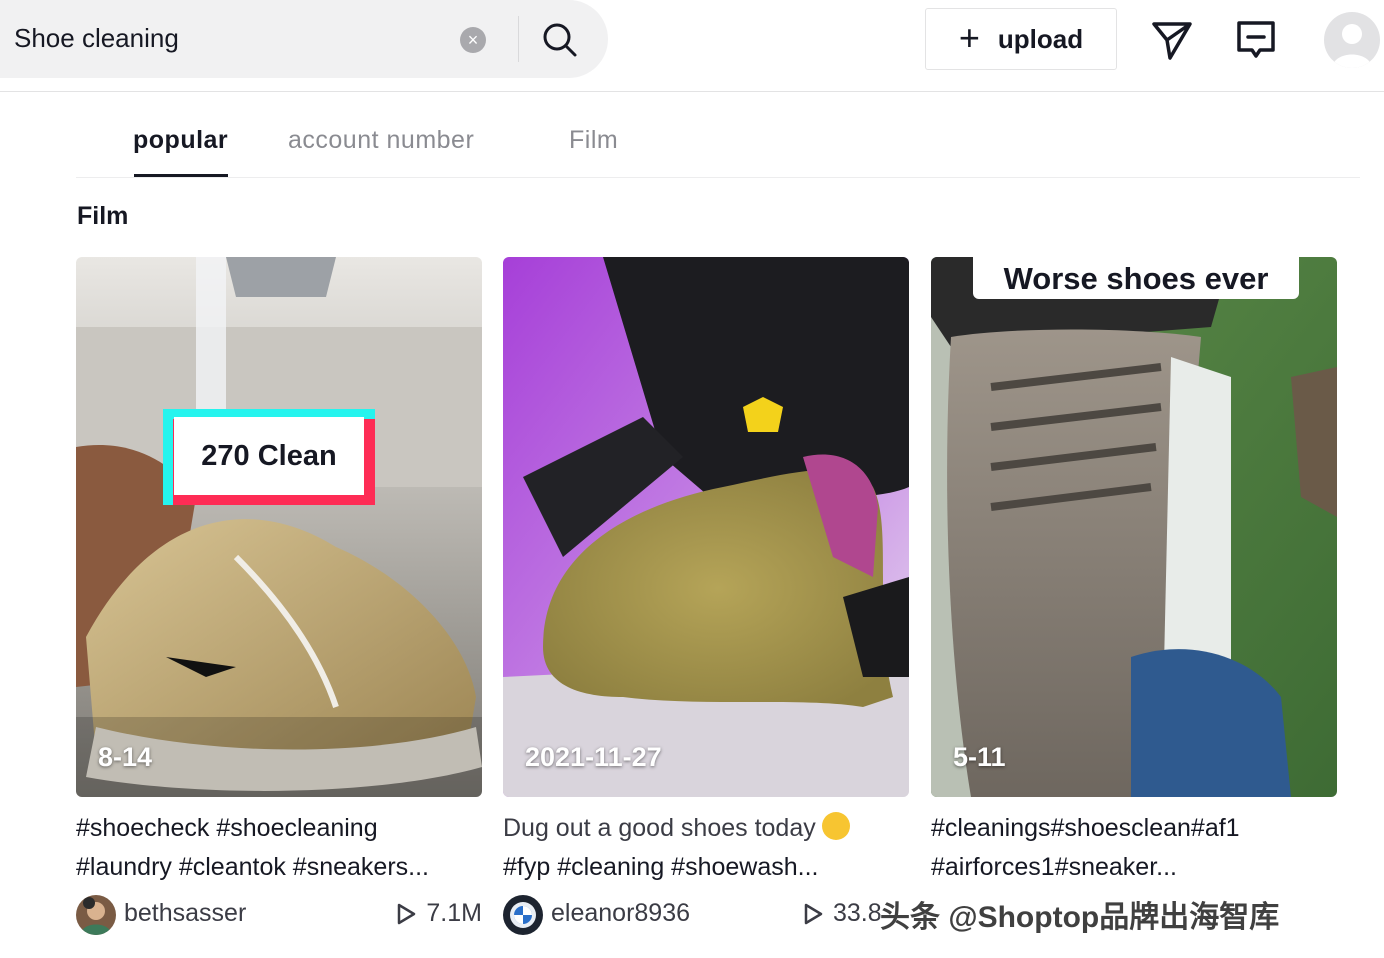  Describe the element at coordinates (180, 140) in the screenshot. I see `tab-popular: popular` at that location.